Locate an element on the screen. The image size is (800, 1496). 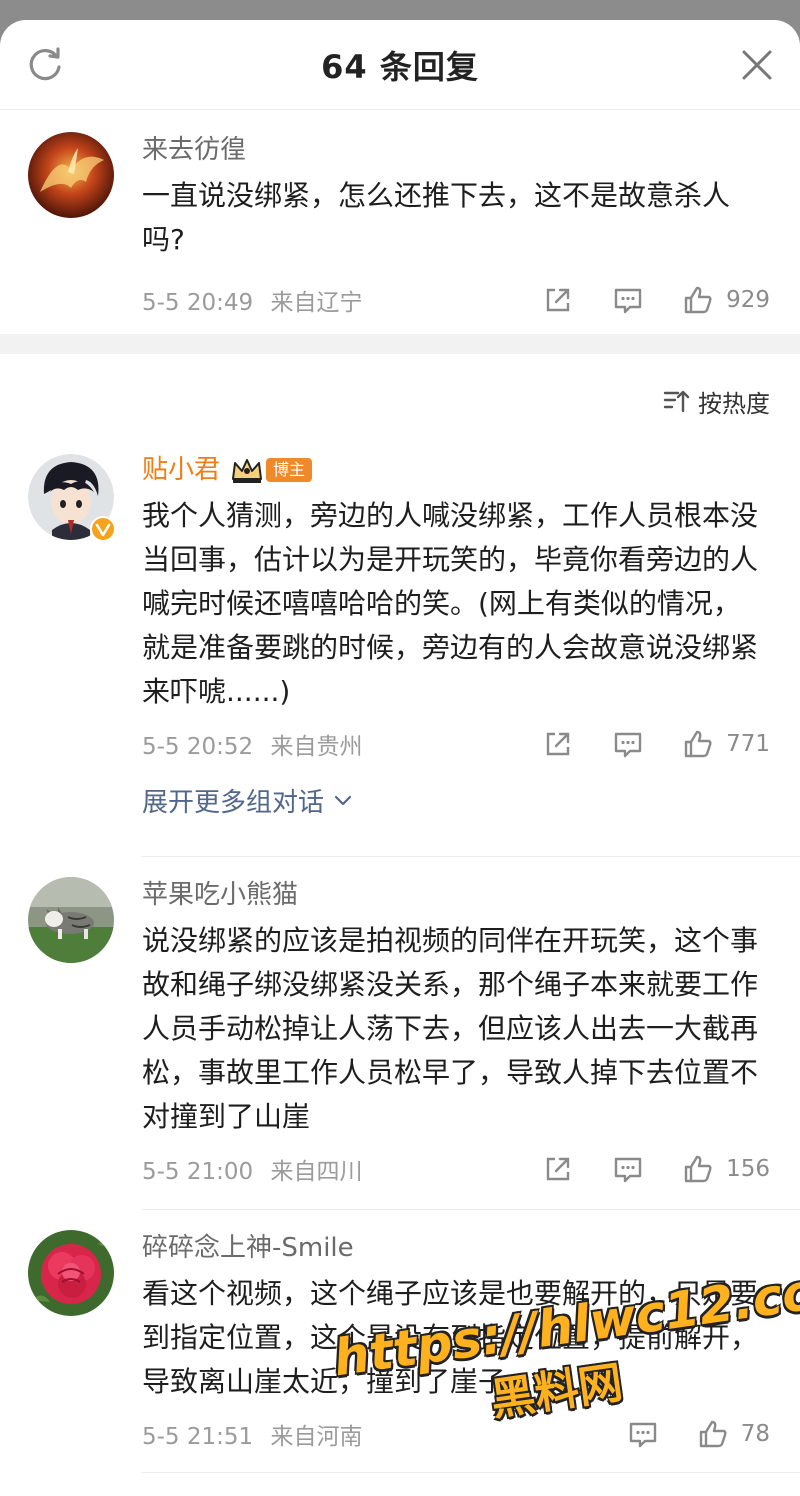
comment-text: 一直说没绑紧，怎么还推下去，这不是故意杀人吗? is located at coordinates (436, 217).